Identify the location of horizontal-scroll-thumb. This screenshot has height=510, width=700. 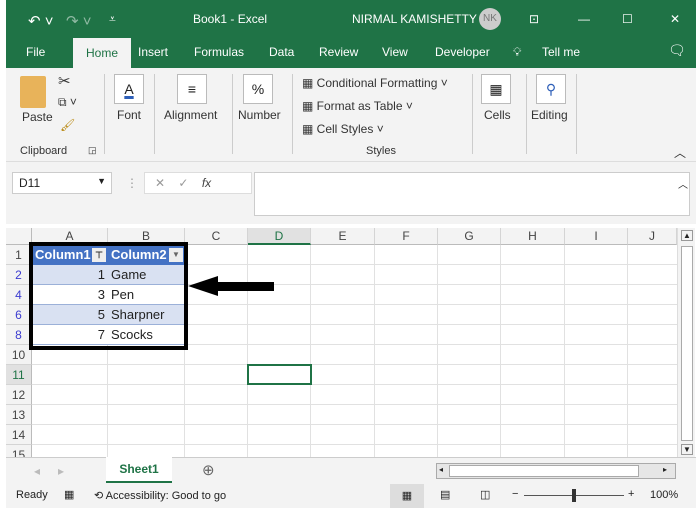
(544, 471).